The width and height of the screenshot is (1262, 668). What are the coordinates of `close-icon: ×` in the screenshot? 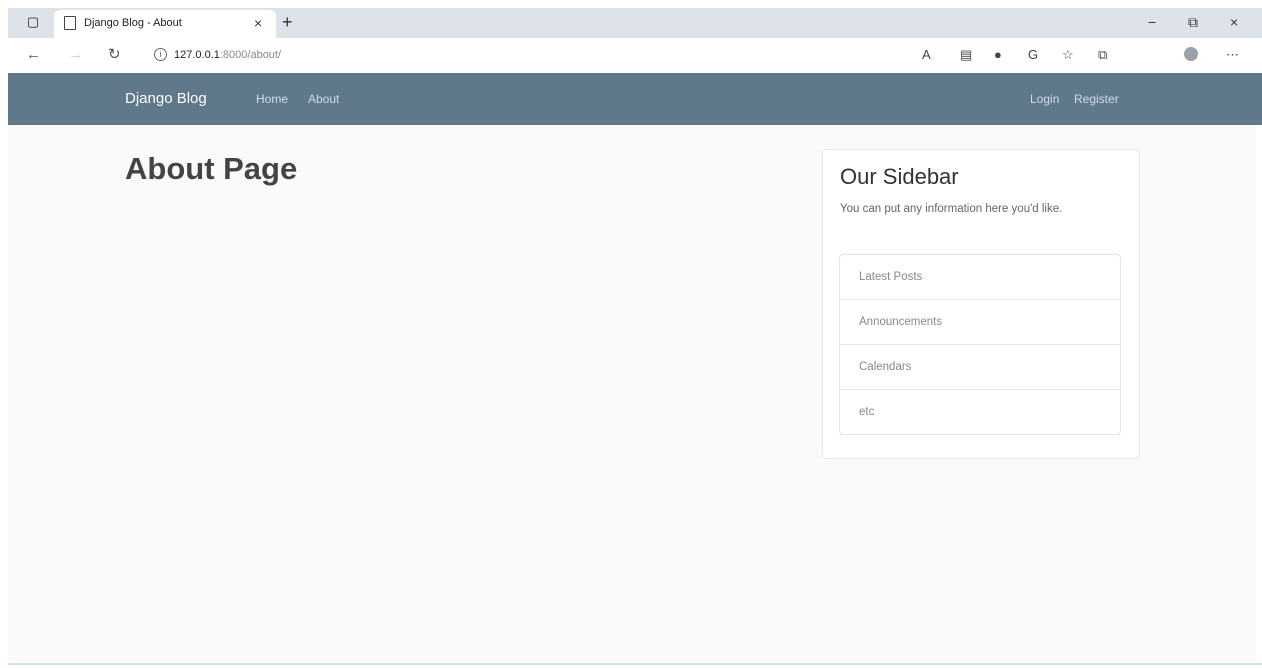 It's located at (258, 23).